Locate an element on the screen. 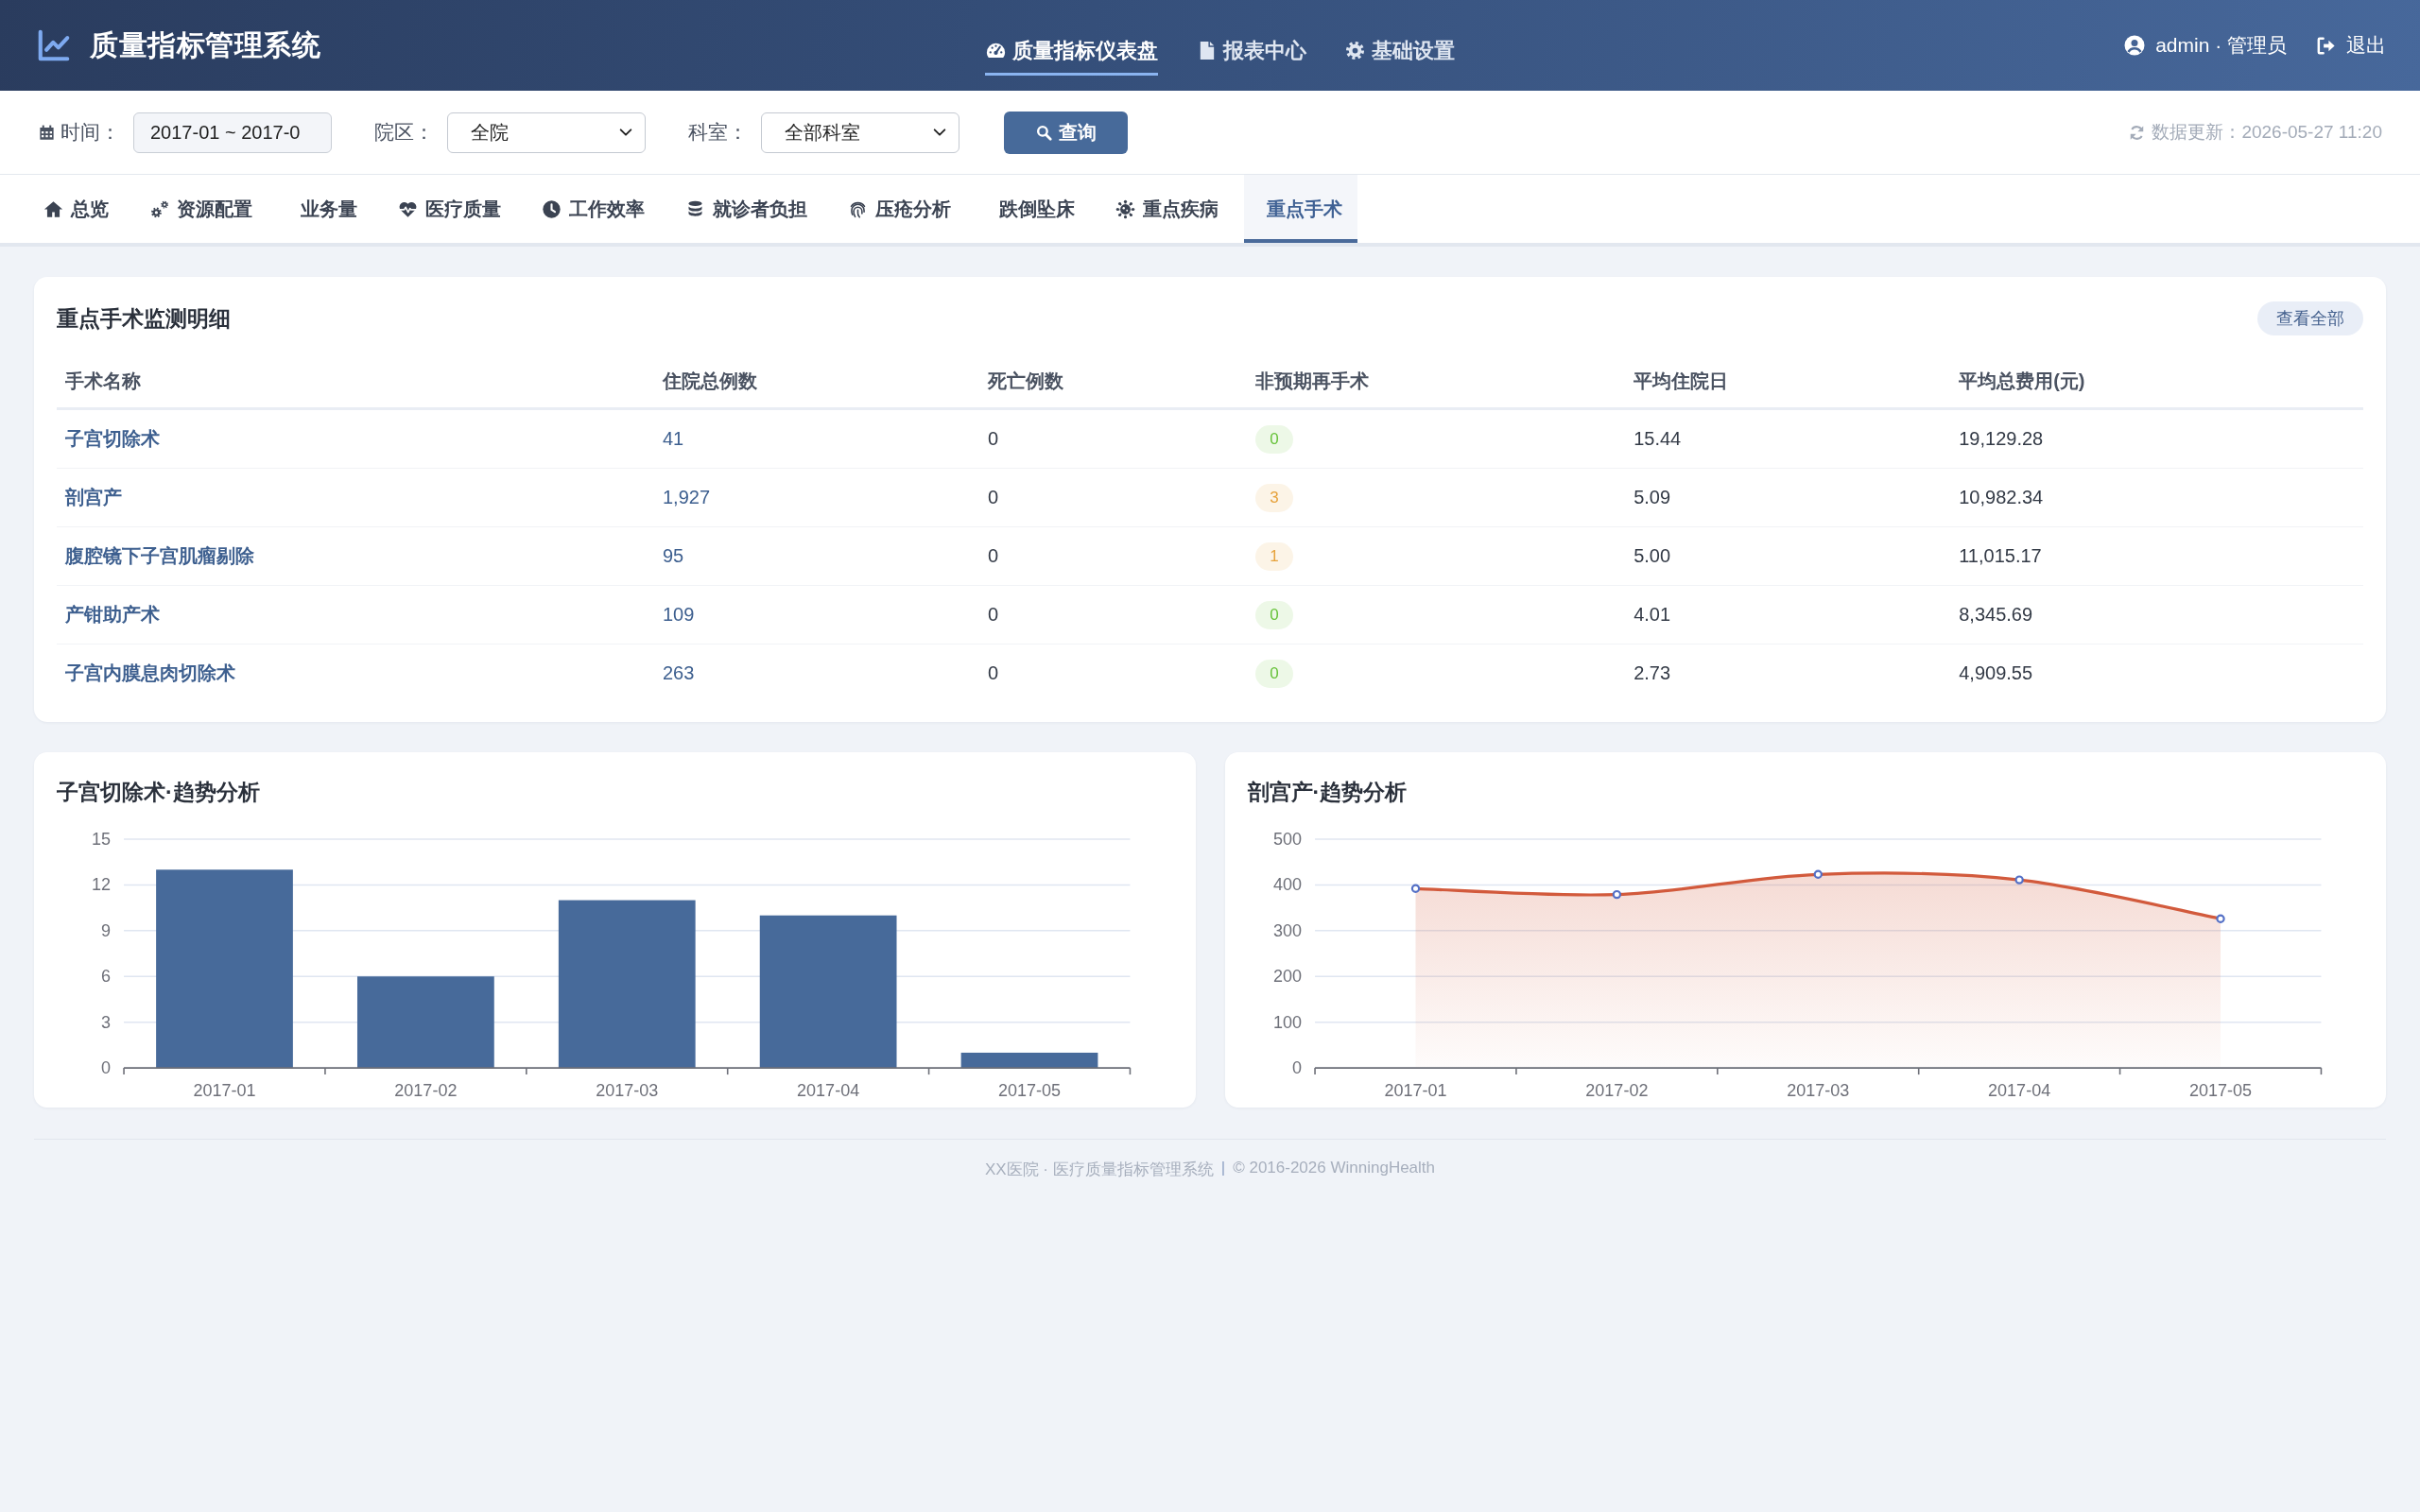  table-cell: 5.00 is located at coordinates (1788, 556).